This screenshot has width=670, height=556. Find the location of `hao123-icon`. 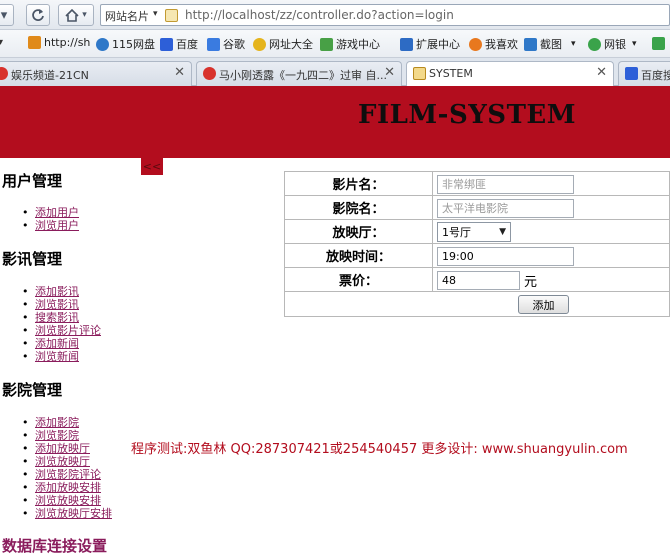

hao123-icon is located at coordinates (34, 42).